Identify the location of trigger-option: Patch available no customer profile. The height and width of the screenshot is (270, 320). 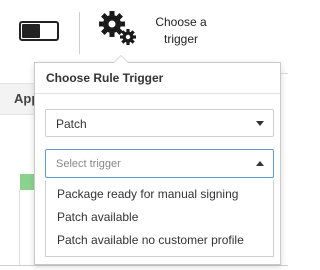
(150, 240).